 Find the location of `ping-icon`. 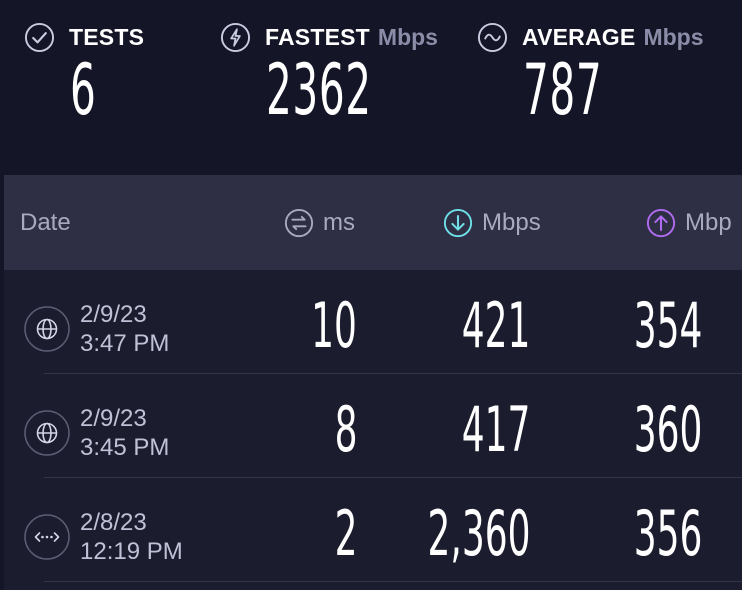

ping-icon is located at coordinates (299, 223).